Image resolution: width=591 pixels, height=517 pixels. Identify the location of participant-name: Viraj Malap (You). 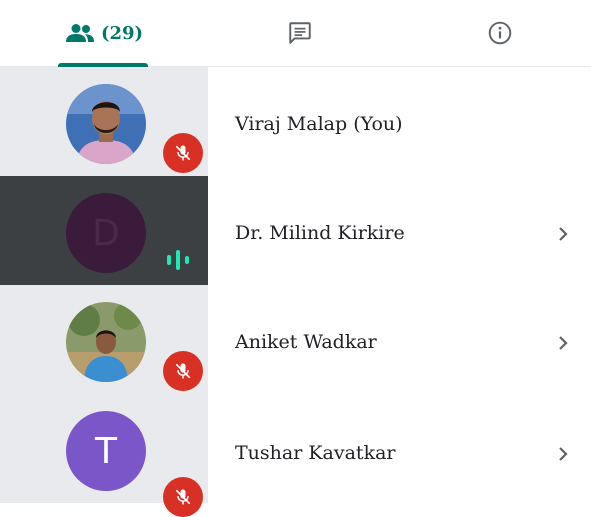
(319, 124).